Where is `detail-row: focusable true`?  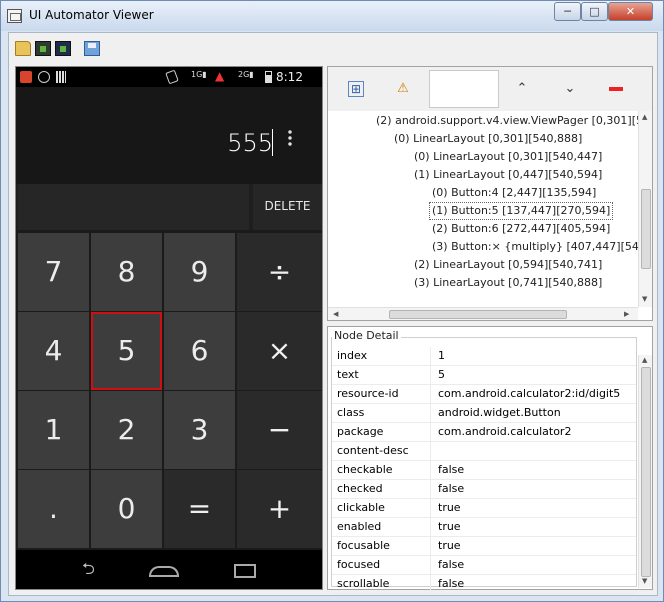 detail-row: focusable true is located at coordinates (484, 546).